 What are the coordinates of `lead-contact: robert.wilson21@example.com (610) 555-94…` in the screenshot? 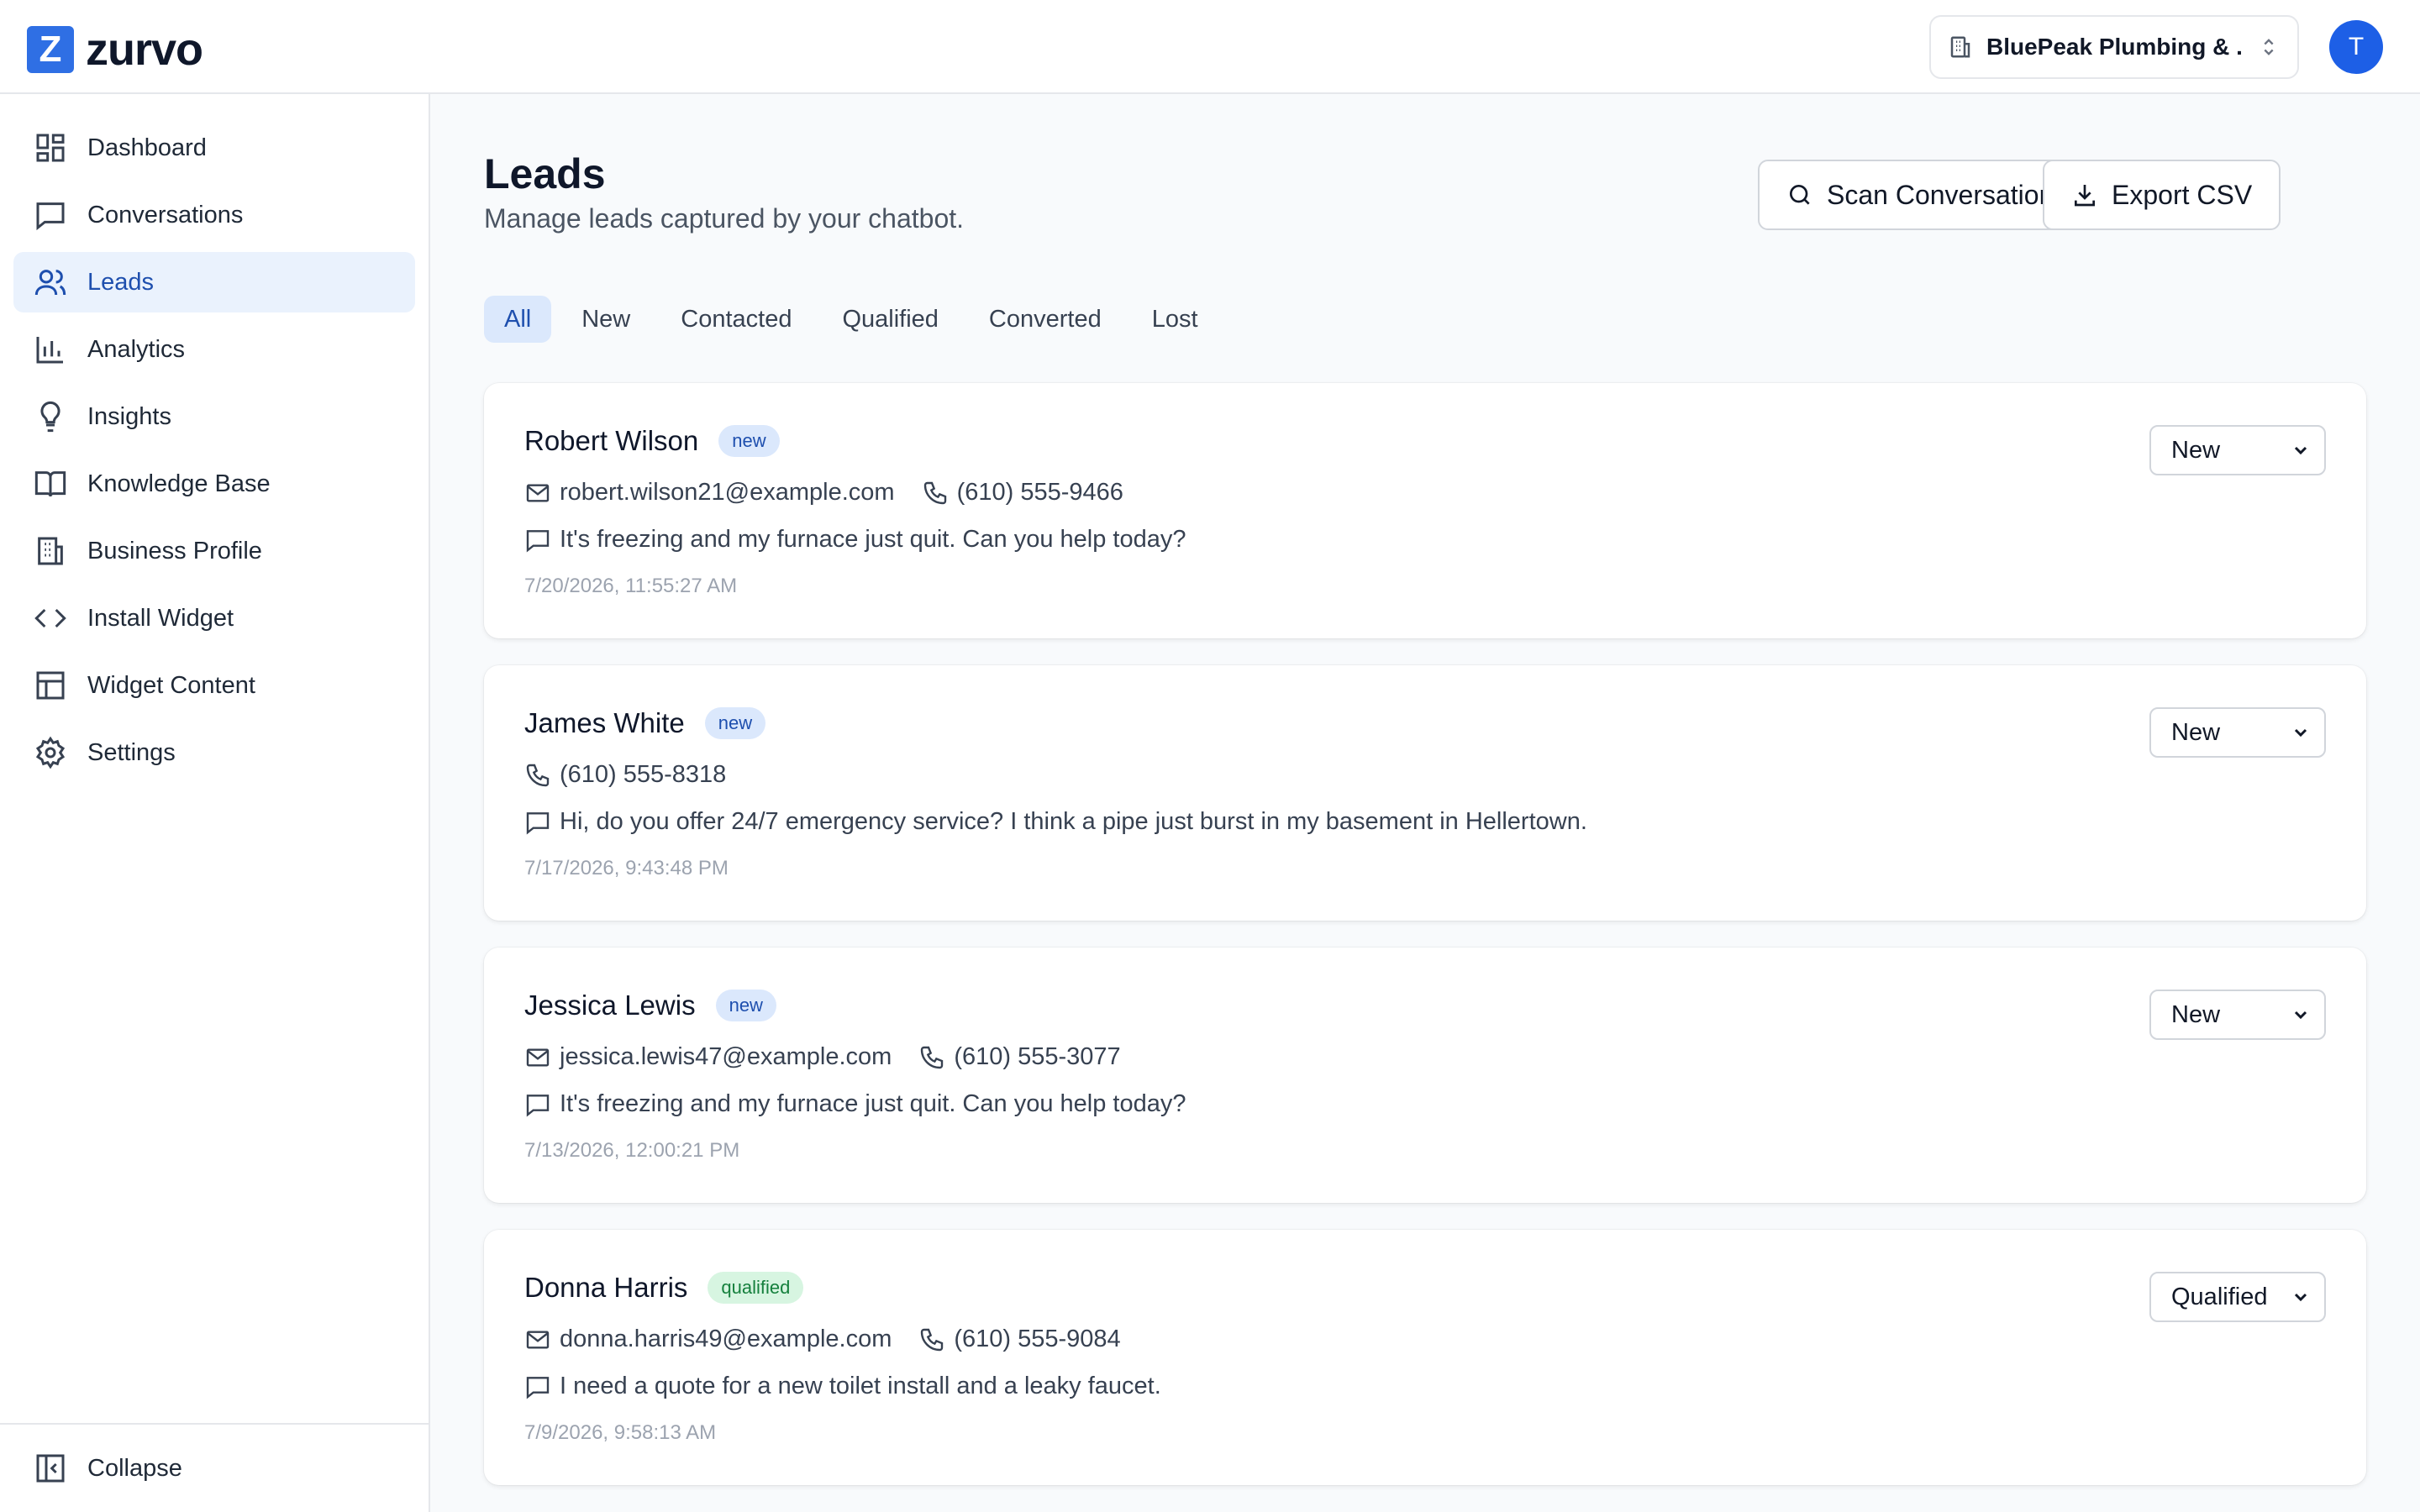 It's located at (824, 493).